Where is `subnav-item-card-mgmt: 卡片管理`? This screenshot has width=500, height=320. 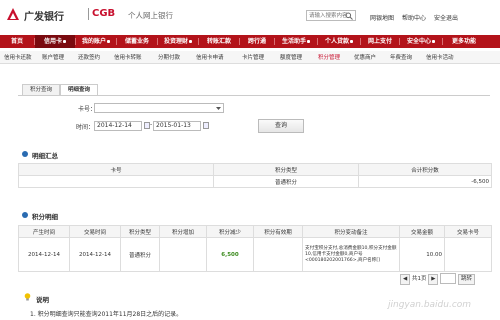 subnav-item-card-mgmt: 卡片管理 is located at coordinates (253, 57).